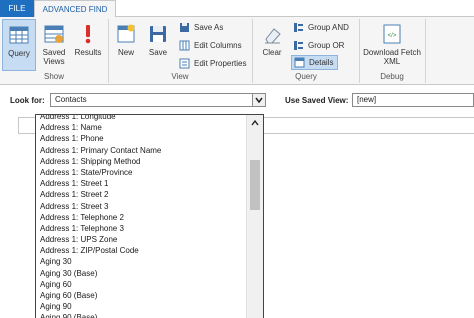 The width and height of the screenshot is (474, 318). What do you see at coordinates (254, 216) in the screenshot?
I see `dropdown-scrollbar` at bounding box center [254, 216].